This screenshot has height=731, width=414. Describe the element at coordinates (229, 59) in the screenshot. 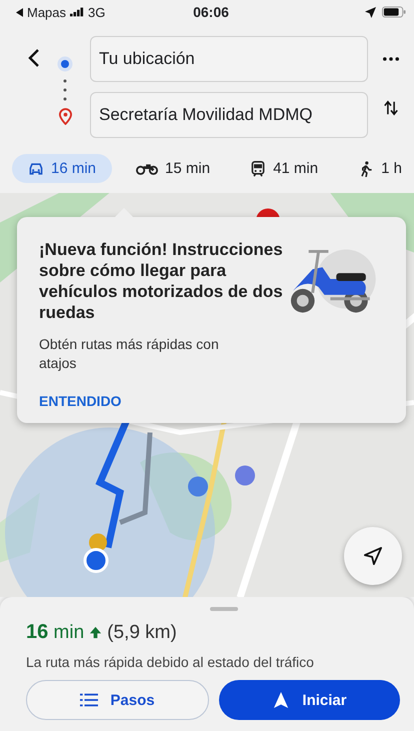

I see `origin-field: Tu ubicación` at that location.